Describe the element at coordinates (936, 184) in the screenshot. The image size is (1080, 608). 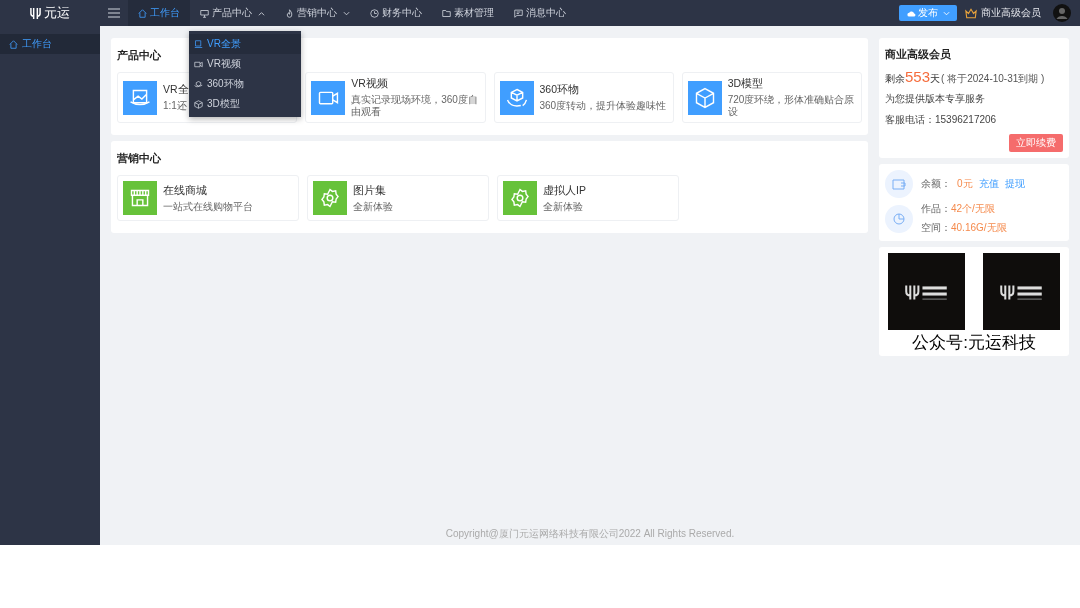
I see `balance-label: 余额：` at that location.